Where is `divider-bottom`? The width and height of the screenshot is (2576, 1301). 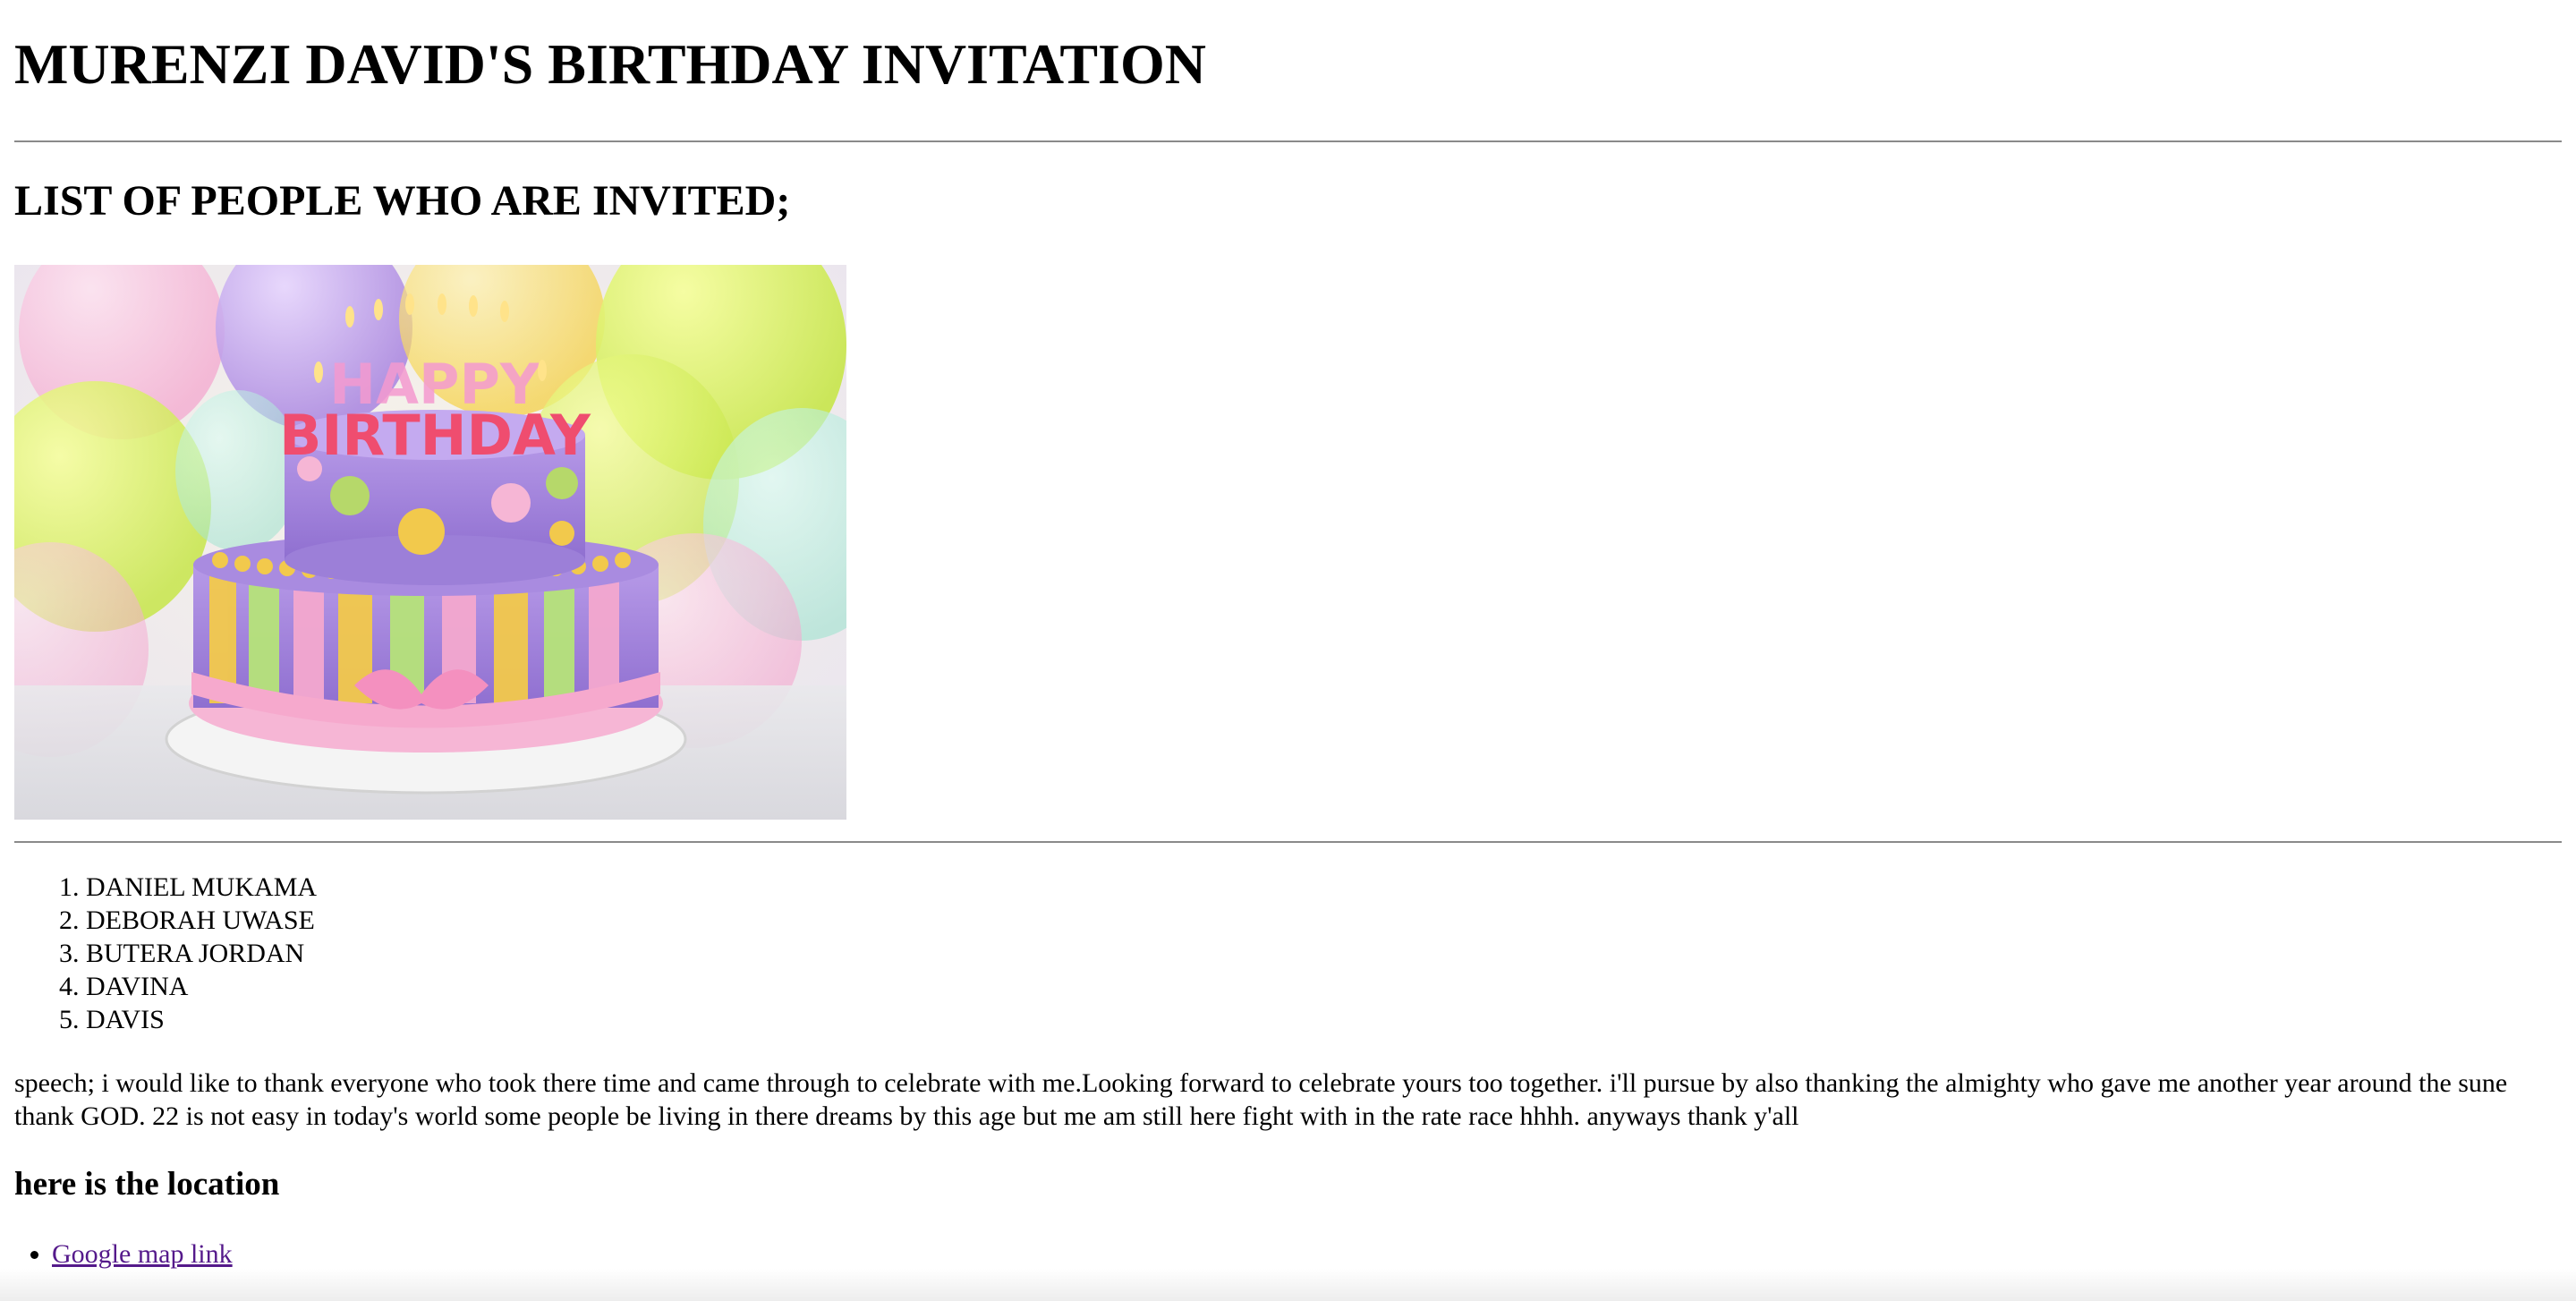
divider-bottom is located at coordinates (1288, 842).